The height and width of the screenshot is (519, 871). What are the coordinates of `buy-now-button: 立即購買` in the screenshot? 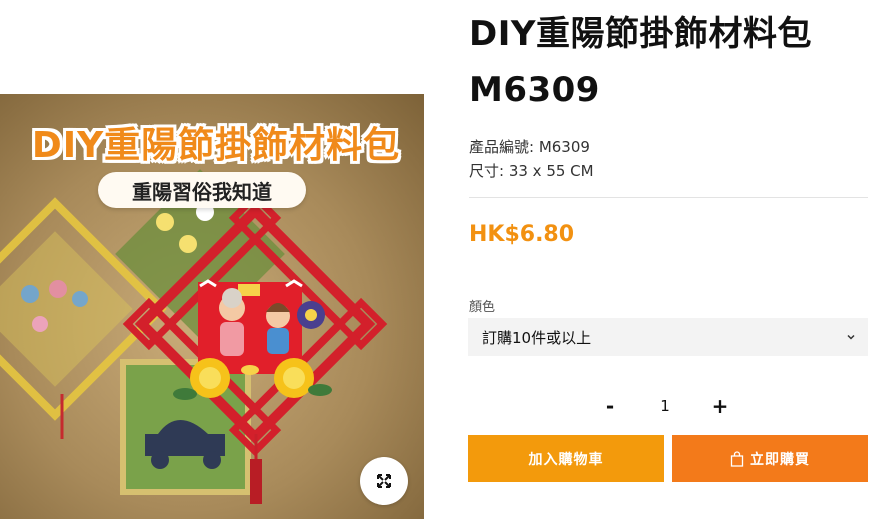 It's located at (770, 458).